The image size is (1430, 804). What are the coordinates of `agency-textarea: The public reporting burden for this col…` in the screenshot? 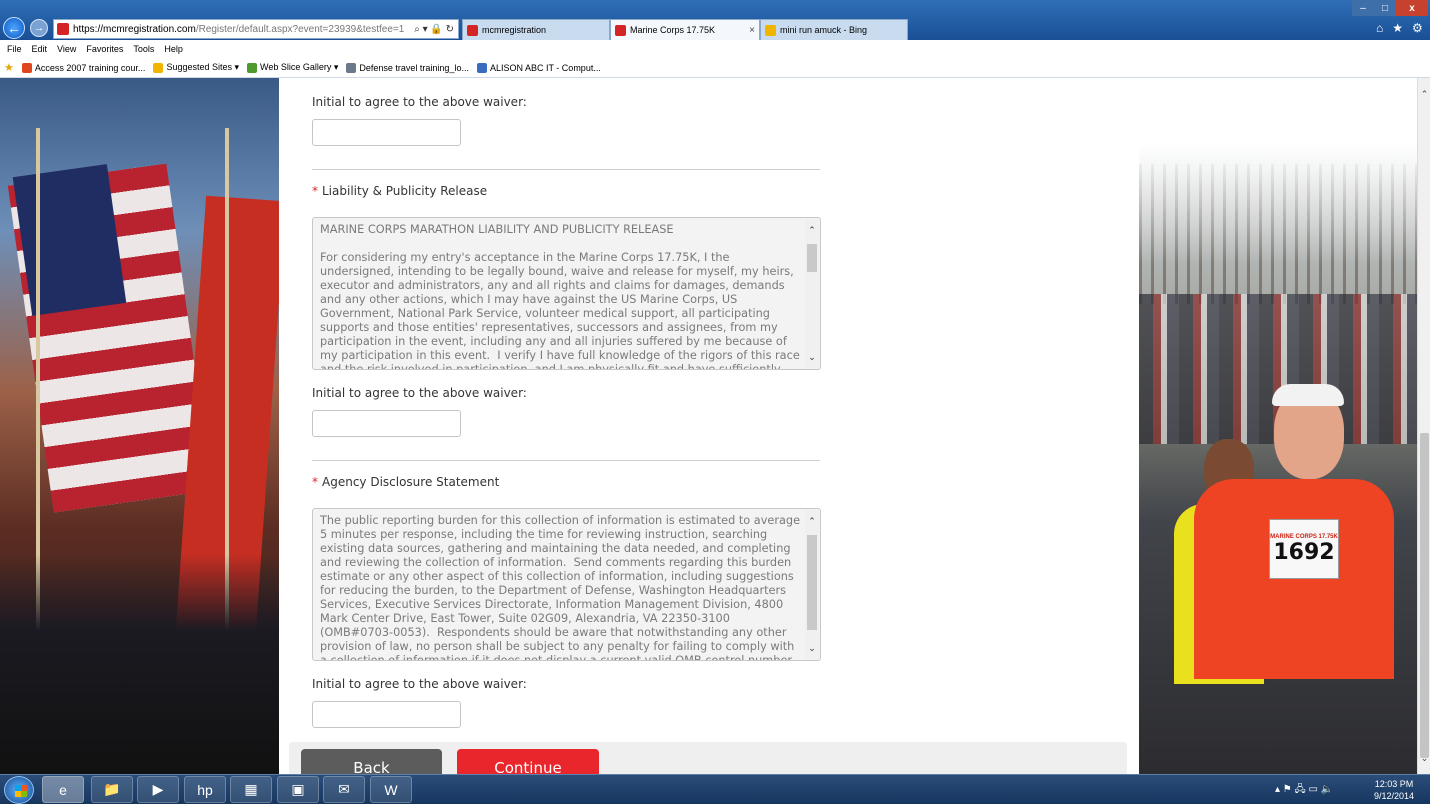 It's located at (566, 584).